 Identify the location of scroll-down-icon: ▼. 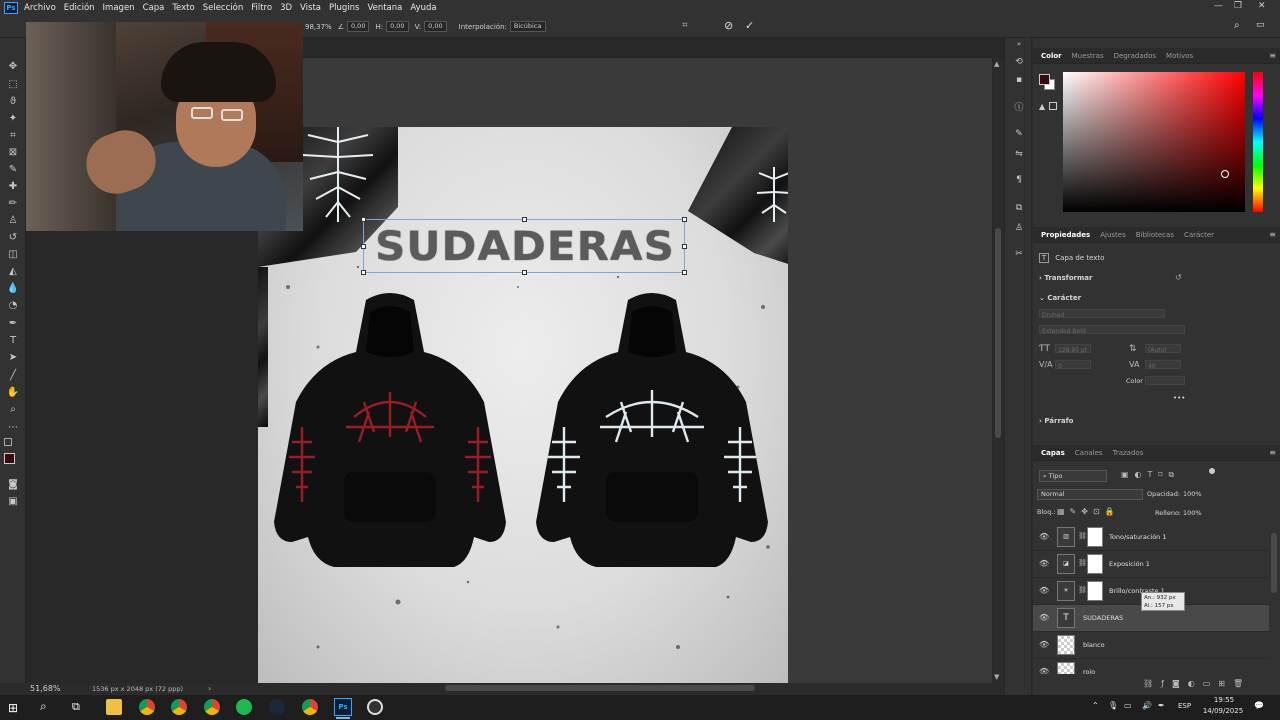
(996, 677).